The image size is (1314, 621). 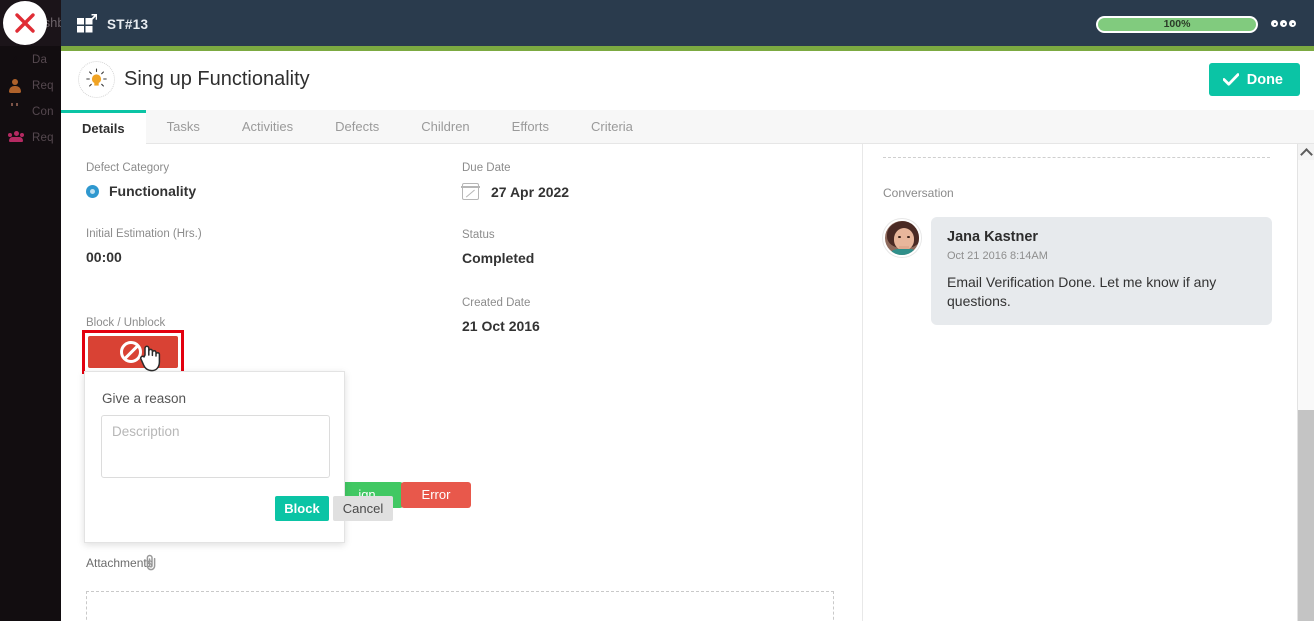 What do you see at coordinates (622, 316) in the screenshot?
I see `field-created-date: Created Date 21 Oct 2016` at bounding box center [622, 316].